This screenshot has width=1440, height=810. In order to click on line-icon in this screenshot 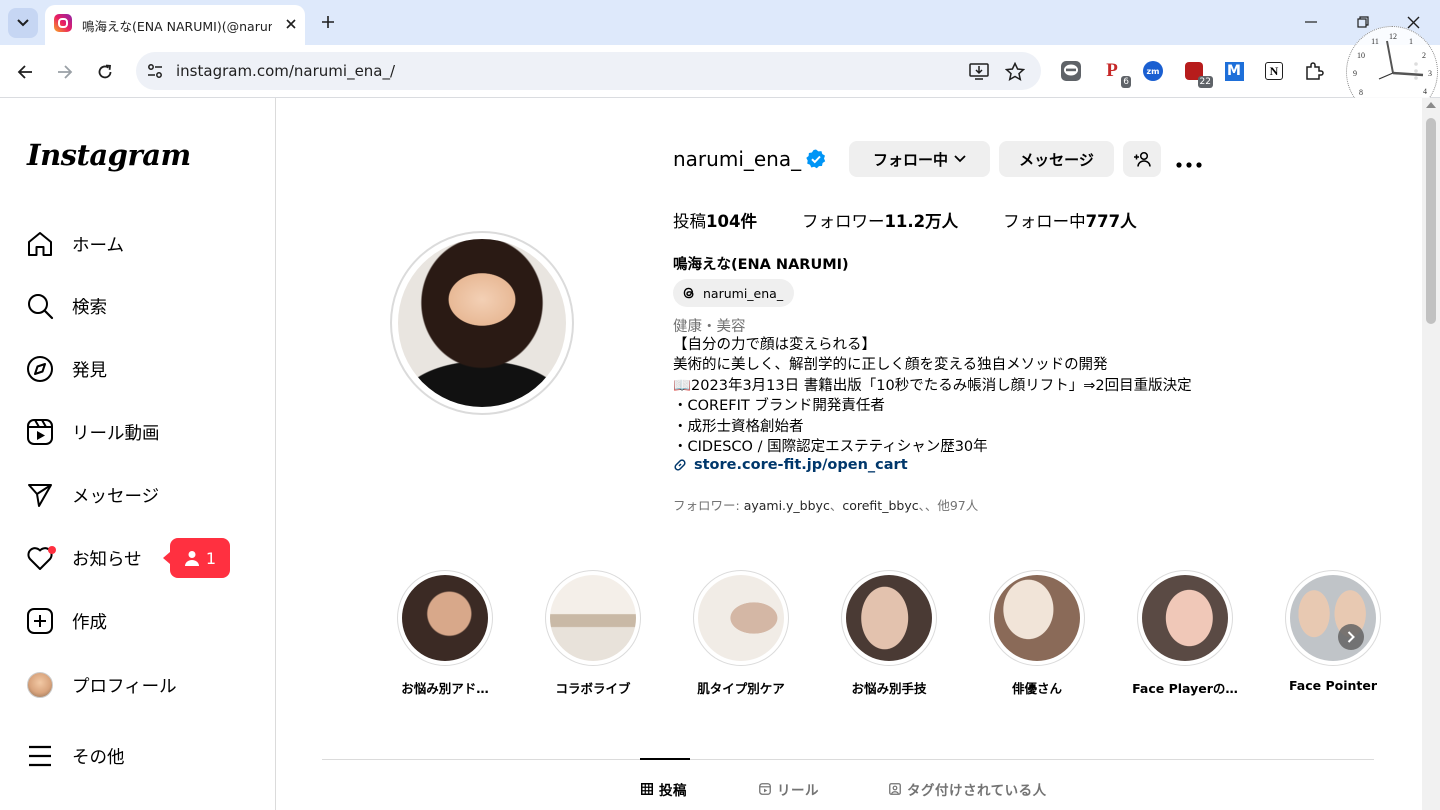, I will do `click(1071, 71)`.